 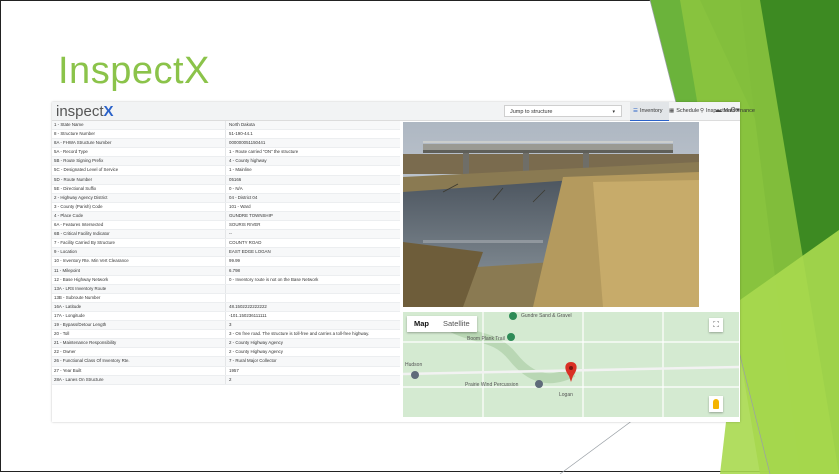 What do you see at coordinates (253, 361) in the screenshot?
I see `field-value: 7 - Rural Major Collector` at bounding box center [253, 361].